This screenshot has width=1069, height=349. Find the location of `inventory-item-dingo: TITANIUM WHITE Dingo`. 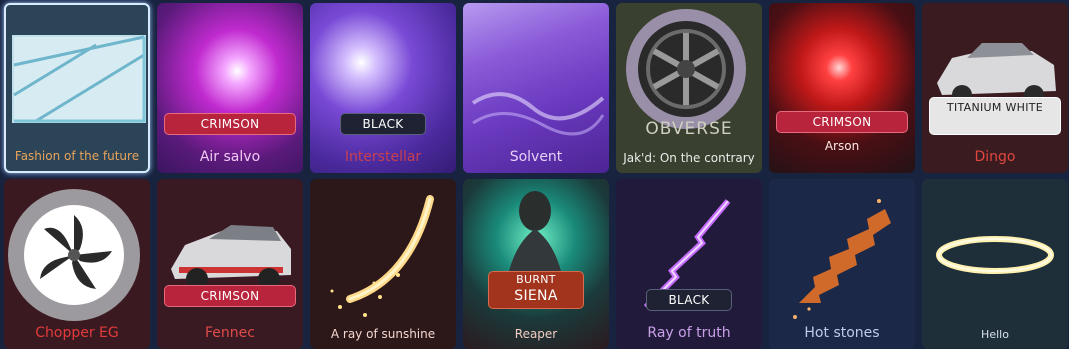

inventory-item-dingo: TITANIUM WHITE Dingo is located at coordinates (995, 88).